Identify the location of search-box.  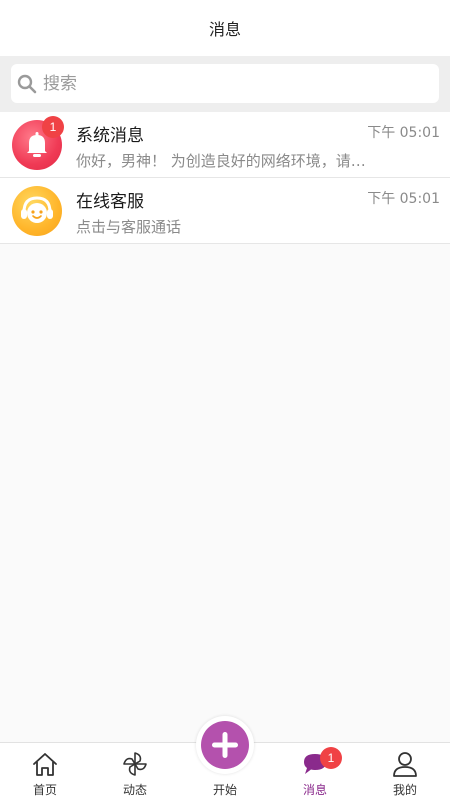
(225, 83).